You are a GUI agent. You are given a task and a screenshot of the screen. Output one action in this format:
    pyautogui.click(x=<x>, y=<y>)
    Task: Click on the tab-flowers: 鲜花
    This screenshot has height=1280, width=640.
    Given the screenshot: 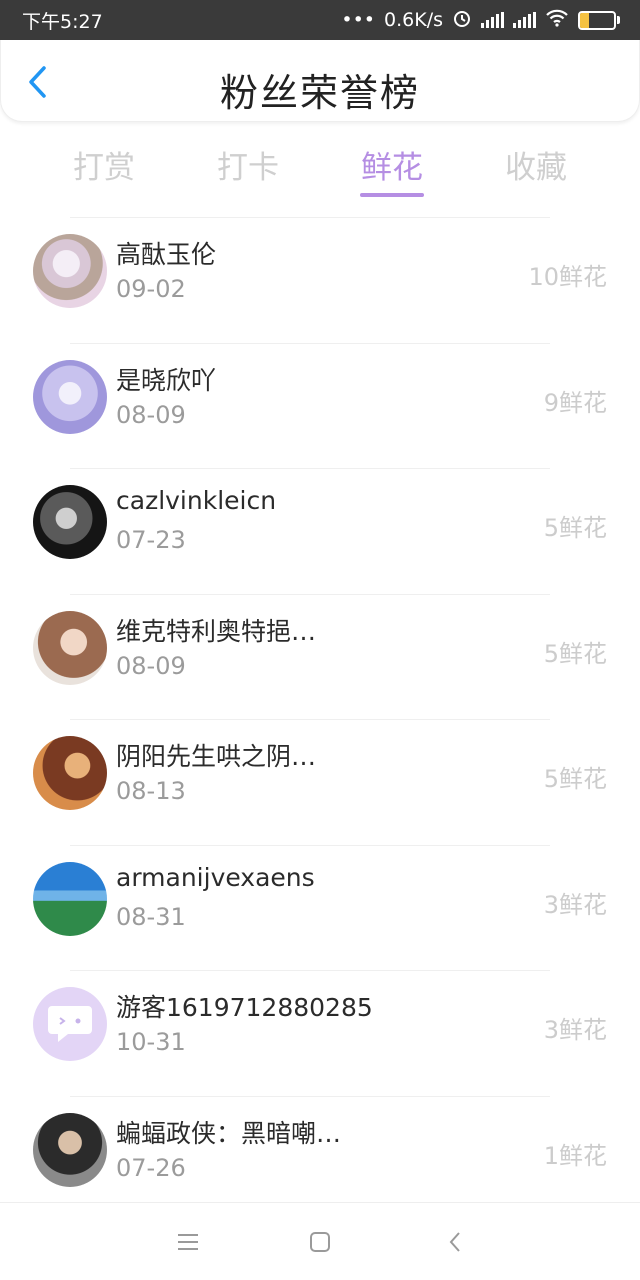 What is the action you would take?
    pyautogui.click(x=392, y=164)
    